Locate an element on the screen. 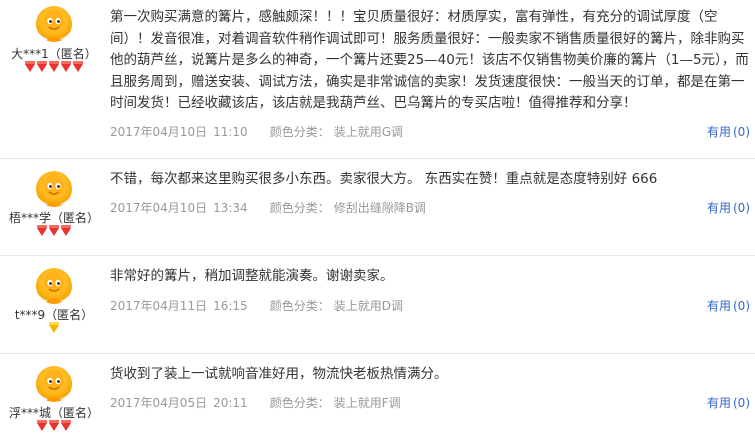 The height and width of the screenshot is (448, 755). reviewer: 大***1（匿名） is located at coordinates (54, 41).